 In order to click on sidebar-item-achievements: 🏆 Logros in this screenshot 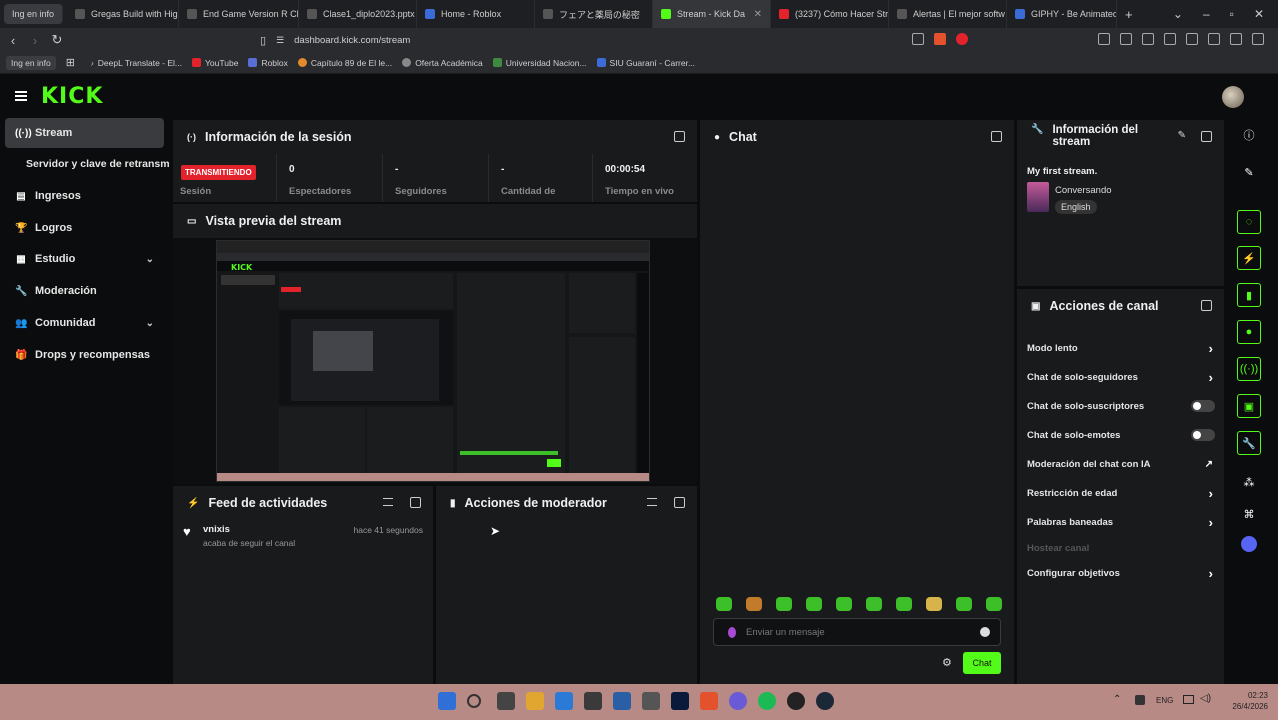, I will do `click(84, 228)`.